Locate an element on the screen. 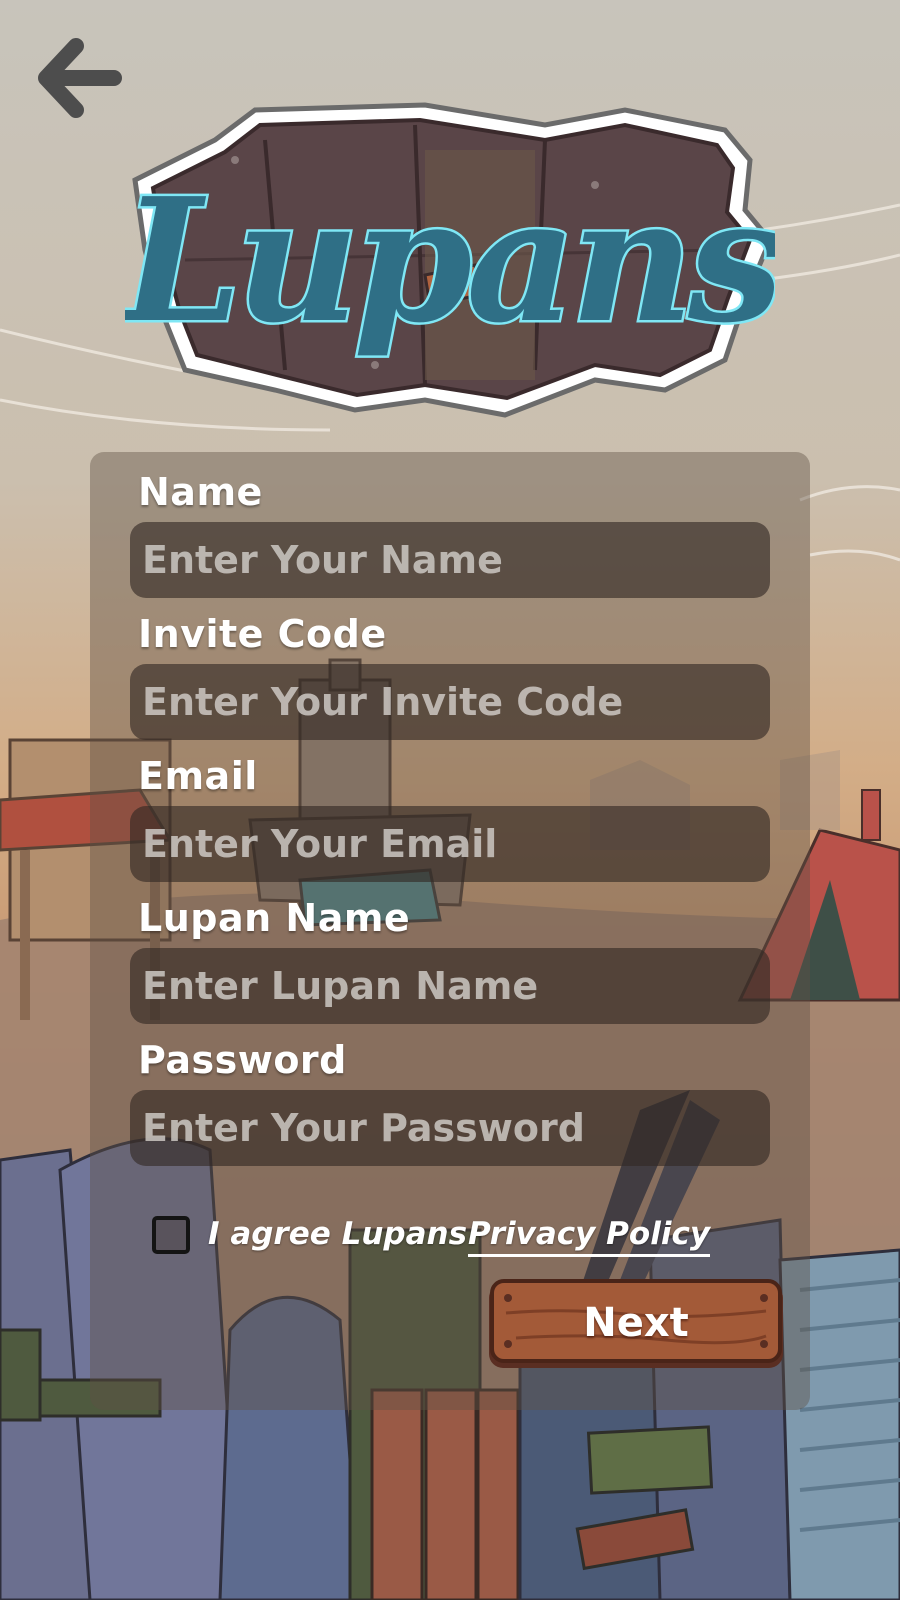 The width and height of the screenshot is (900, 1600). privacy-policy-link: Privacy Policy is located at coordinates (589, 1236).